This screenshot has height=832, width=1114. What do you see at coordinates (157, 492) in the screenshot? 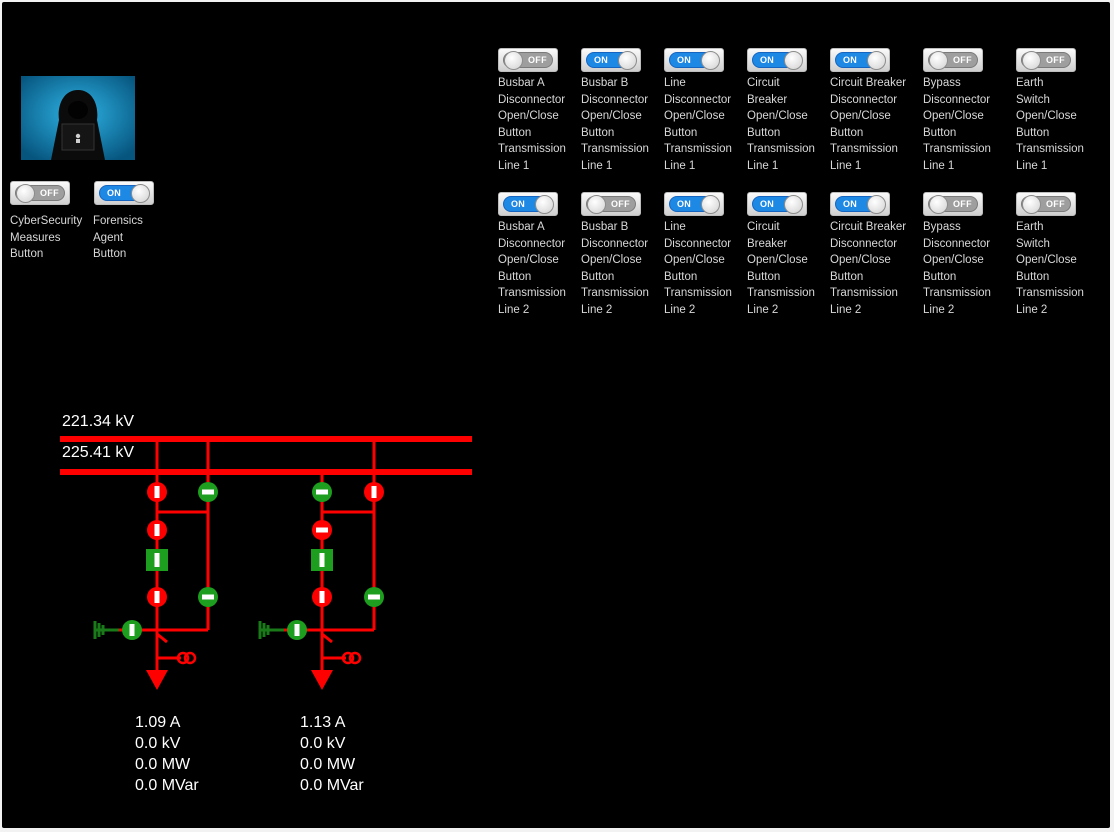
I see `feeder-1-busbar-disconnector-a-bar` at bounding box center [157, 492].